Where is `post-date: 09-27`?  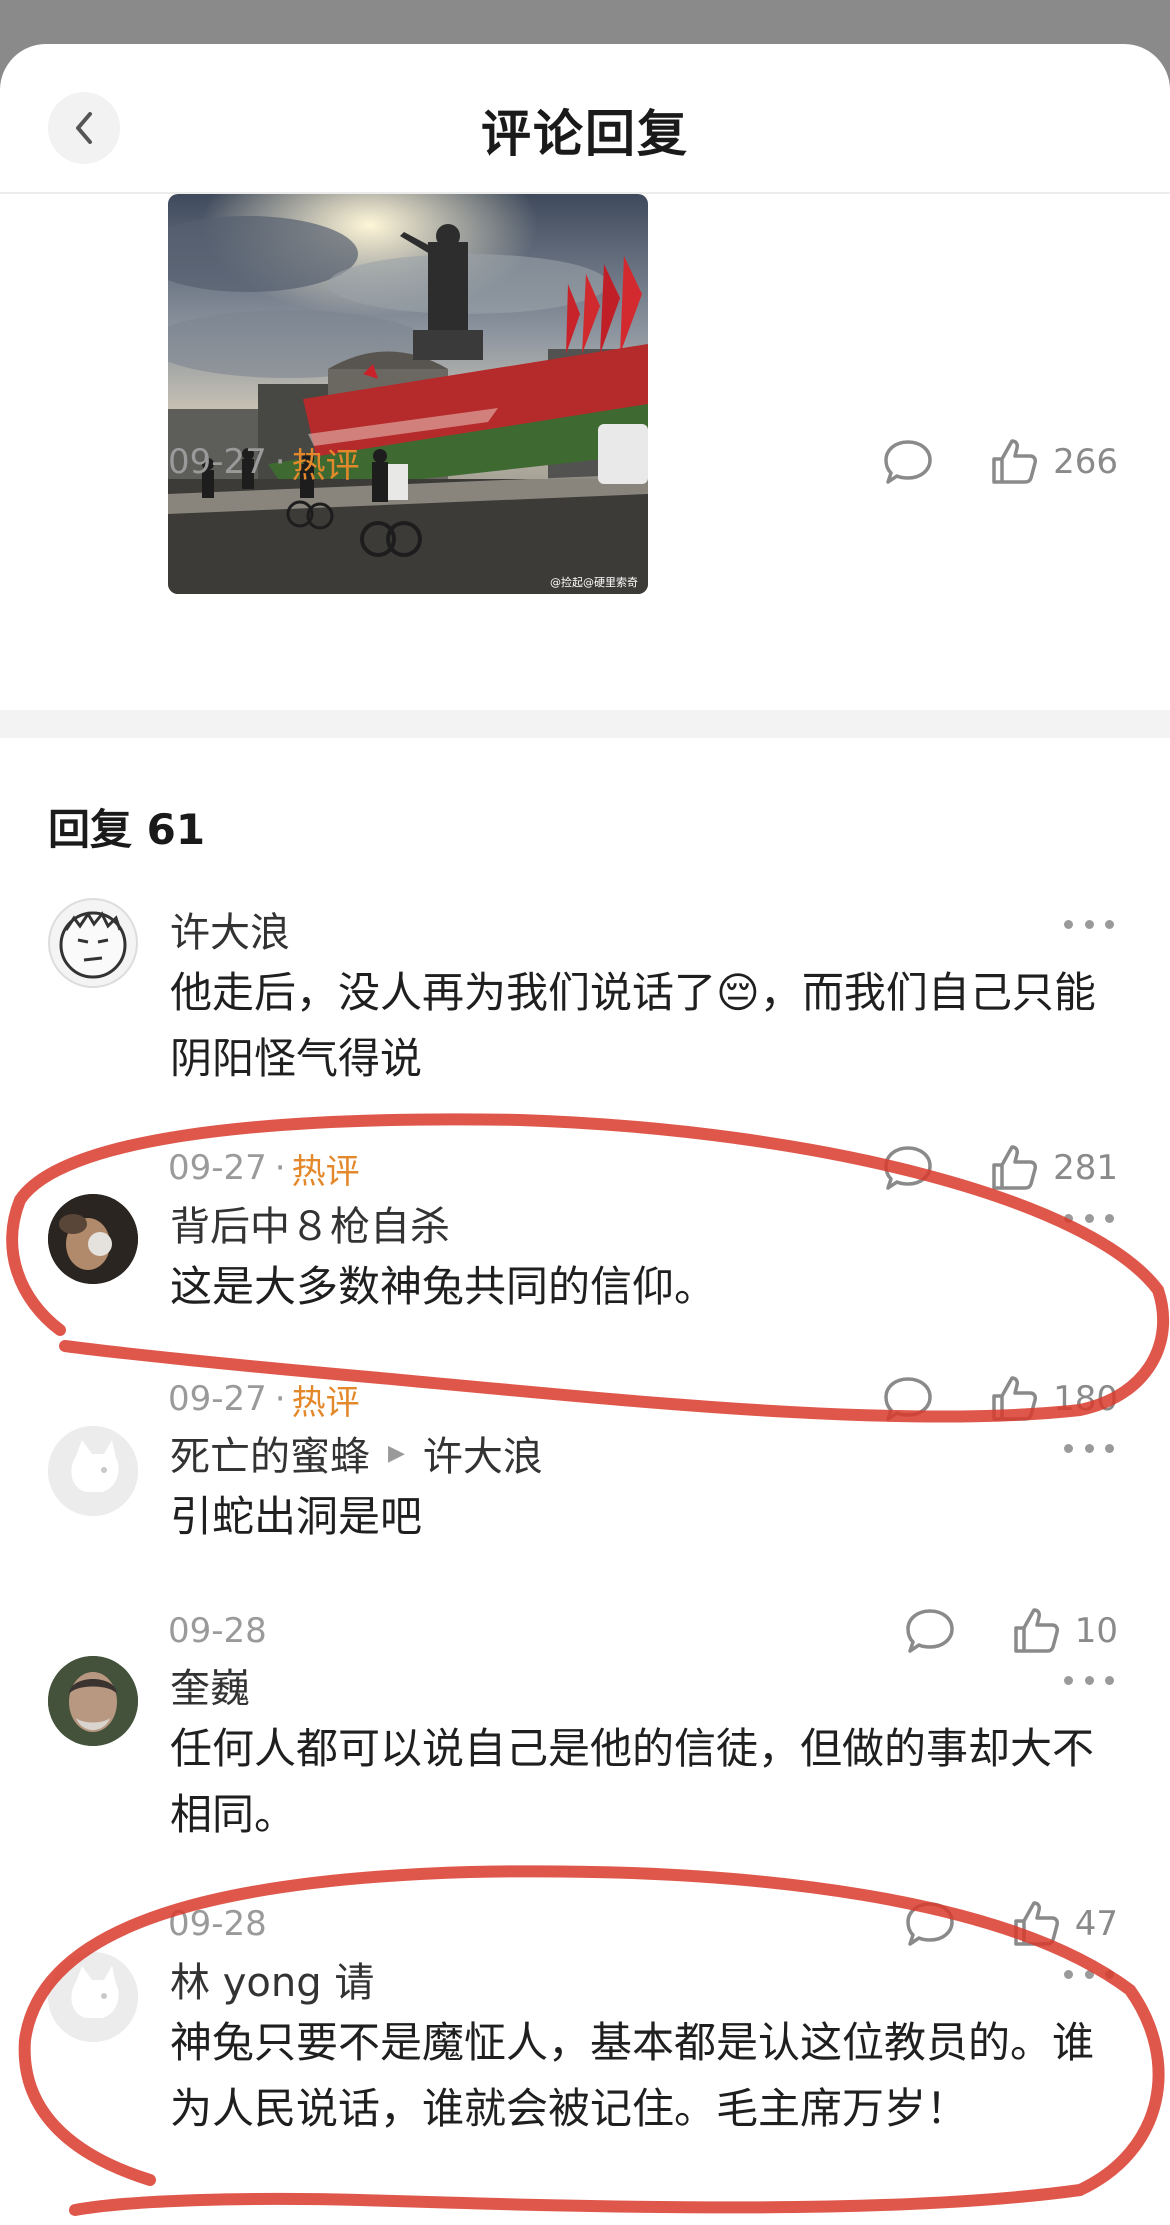 post-date: 09-27 is located at coordinates (217, 462).